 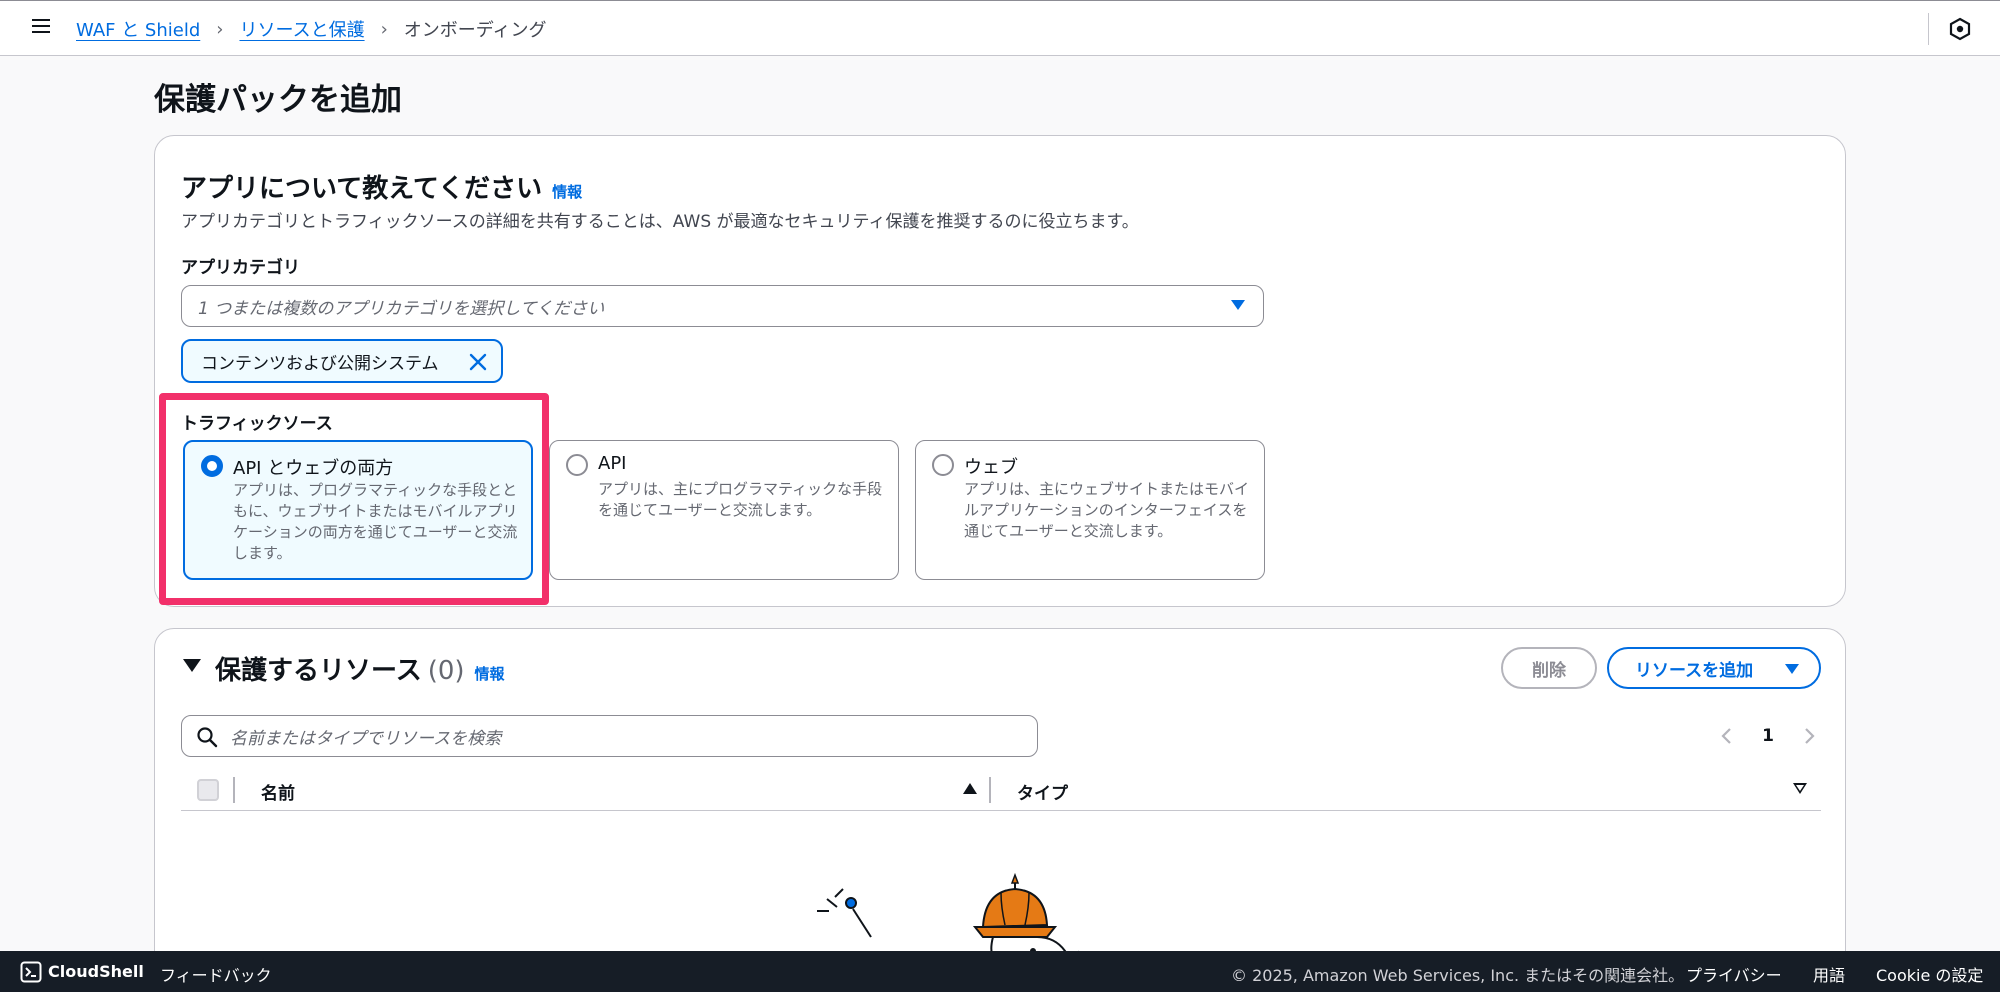 What do you see at coordinates (366, 738) in the screenshot?
I see `search-placeholder: 名前またはタイプでリソースを検索` at bounding box center [366, 738].